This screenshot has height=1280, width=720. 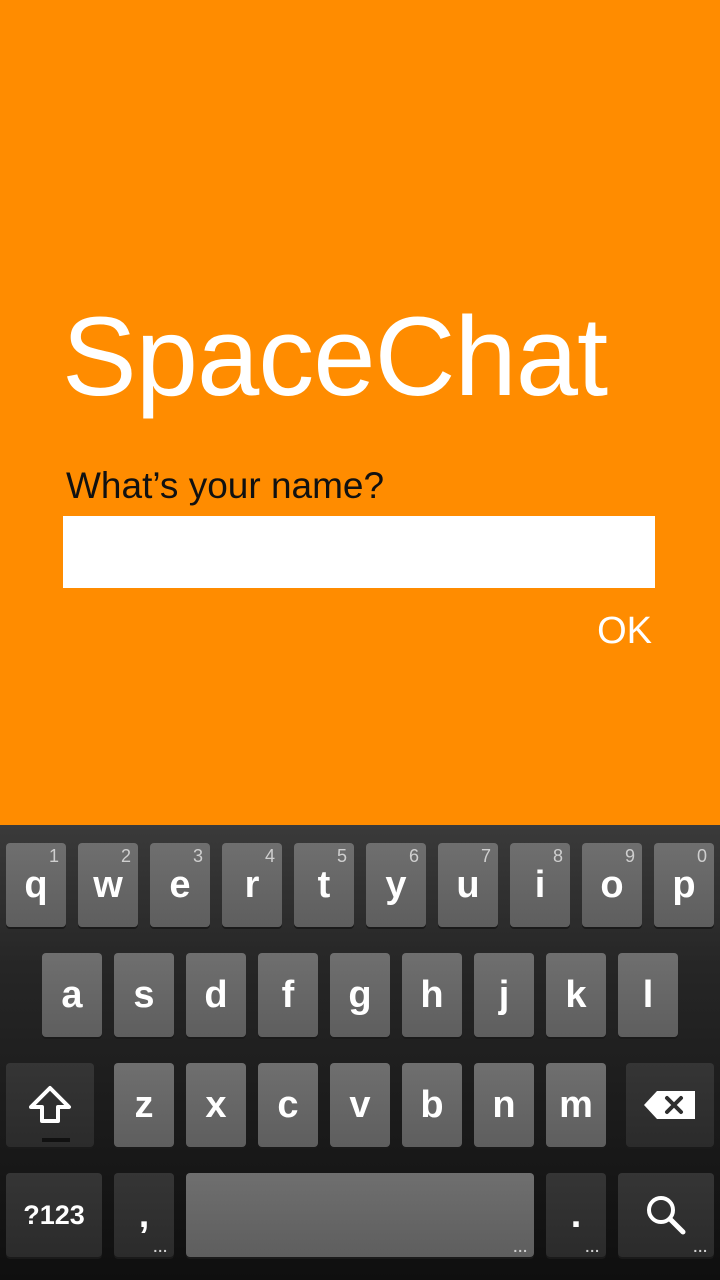 What do you see at coordinates (359, 552) in the screenshot?
I see `name-input` at bounding box center [359, 552].